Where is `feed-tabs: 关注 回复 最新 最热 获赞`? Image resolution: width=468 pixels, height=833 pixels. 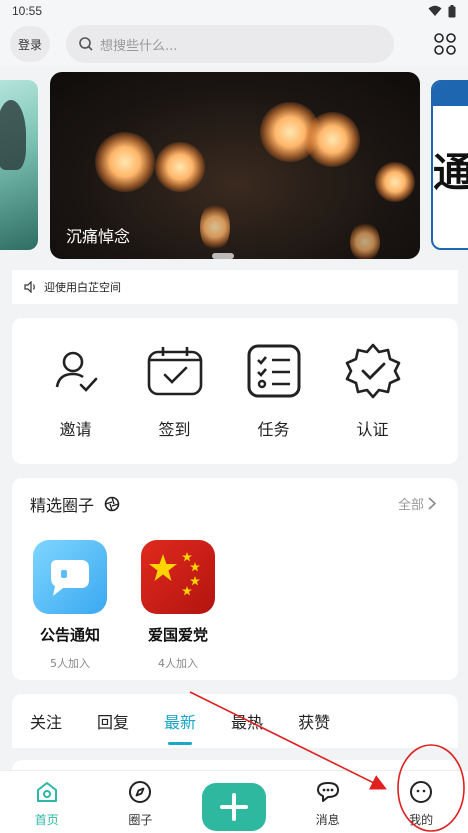 feed-tabs: 关注 回复 最新 最热 获赞 is located at coordinates (235, 721).